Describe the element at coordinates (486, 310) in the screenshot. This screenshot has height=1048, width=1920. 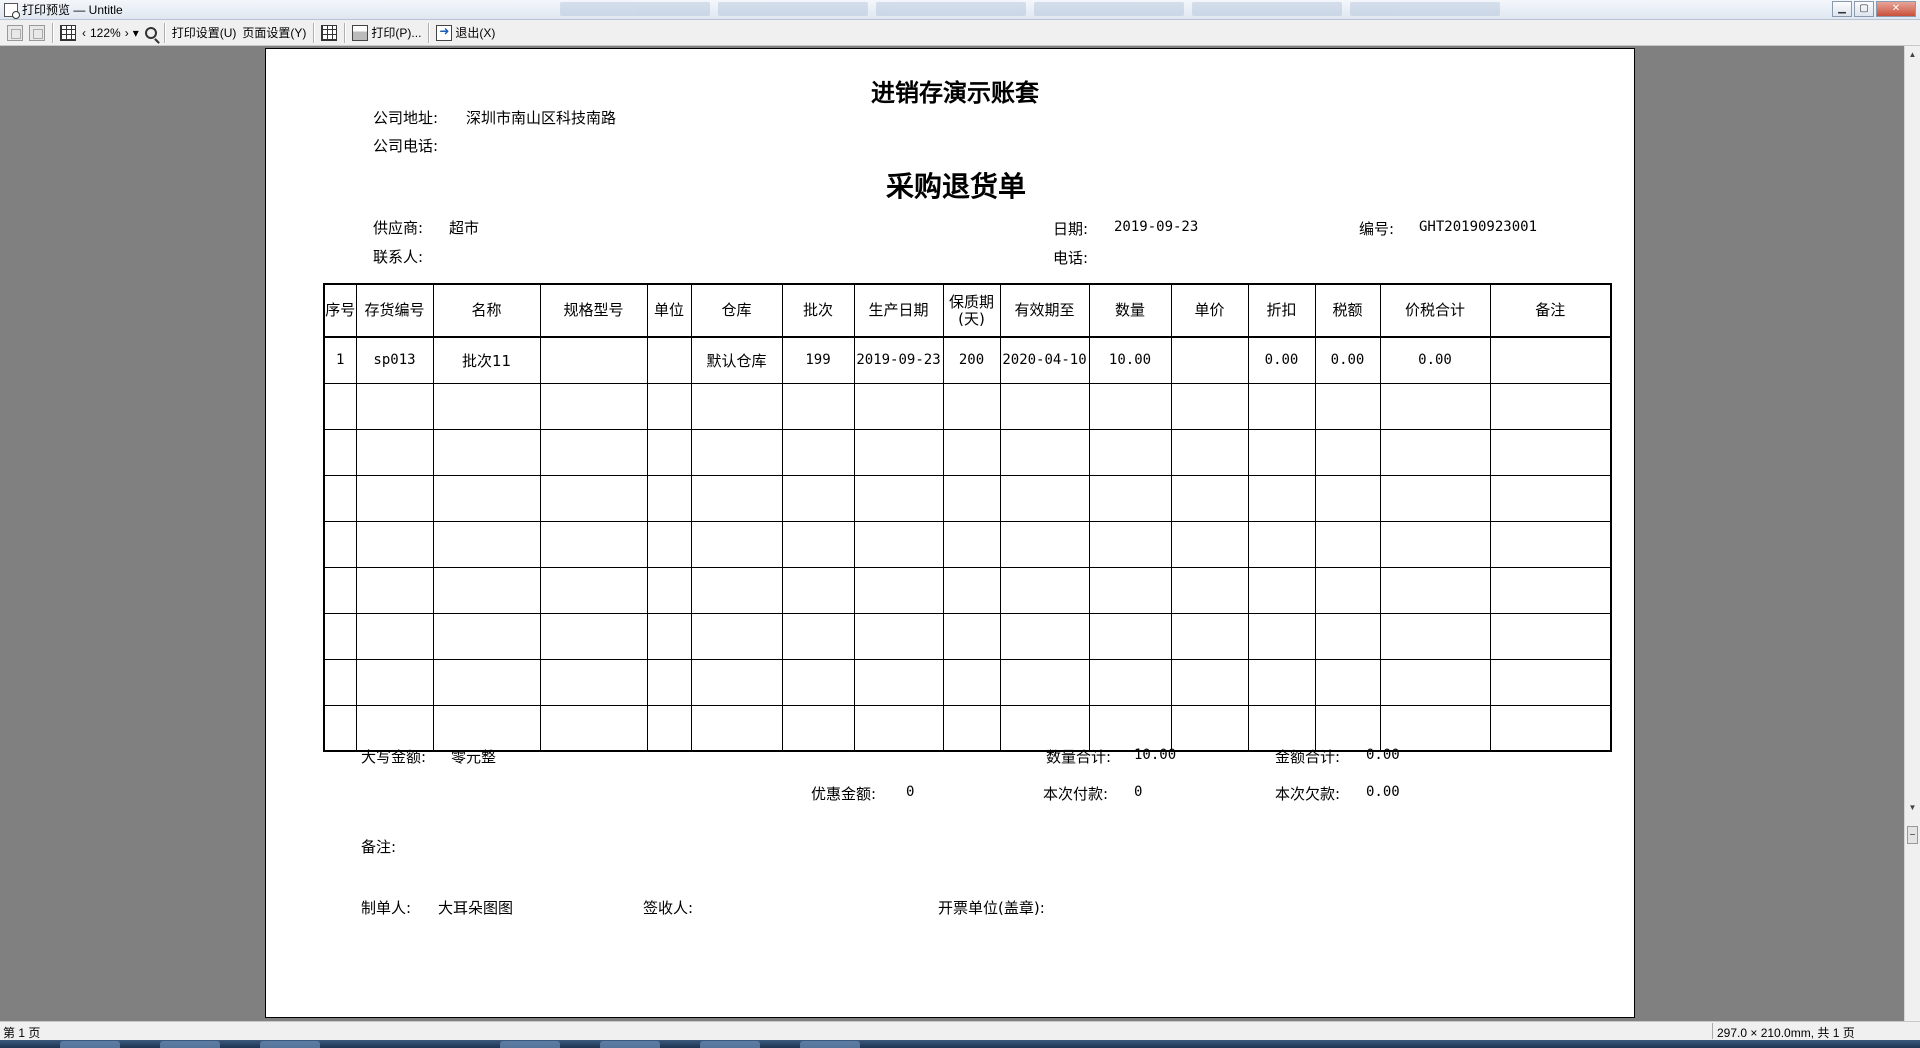
I see `col-header: 名称` at that location.